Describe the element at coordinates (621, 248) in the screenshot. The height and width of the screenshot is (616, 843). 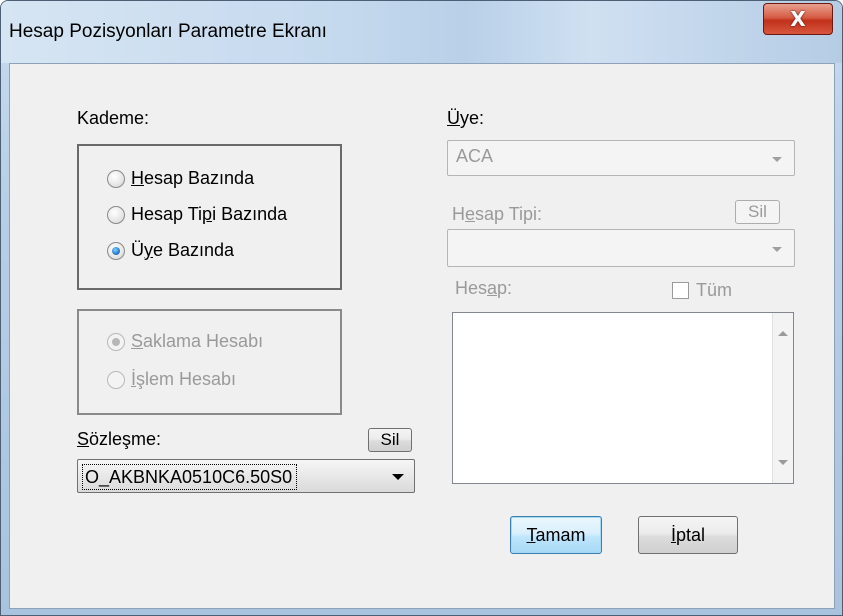
I see `hesap-tipi-combo` at that location.